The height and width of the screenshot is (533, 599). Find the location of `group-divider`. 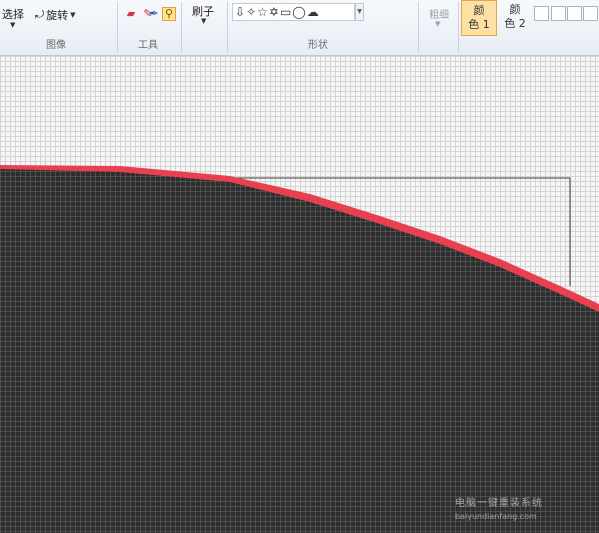

group-divider is located at coordinates (458, 27).